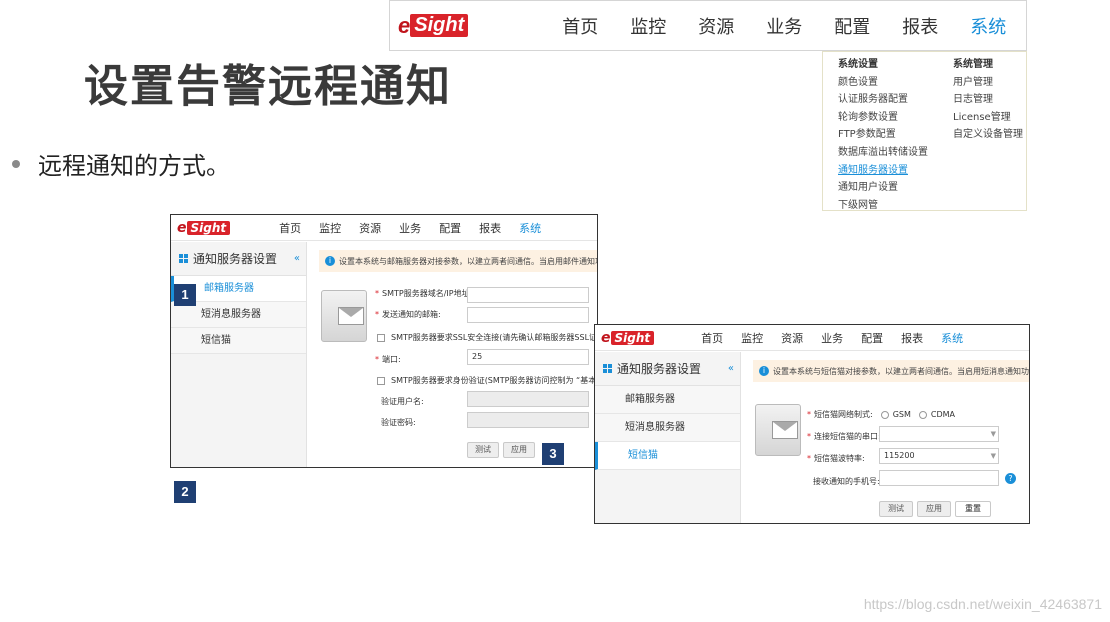 This screenshot has height=622, width=1110. I want to click on bullet-dot, so click(16, 163).